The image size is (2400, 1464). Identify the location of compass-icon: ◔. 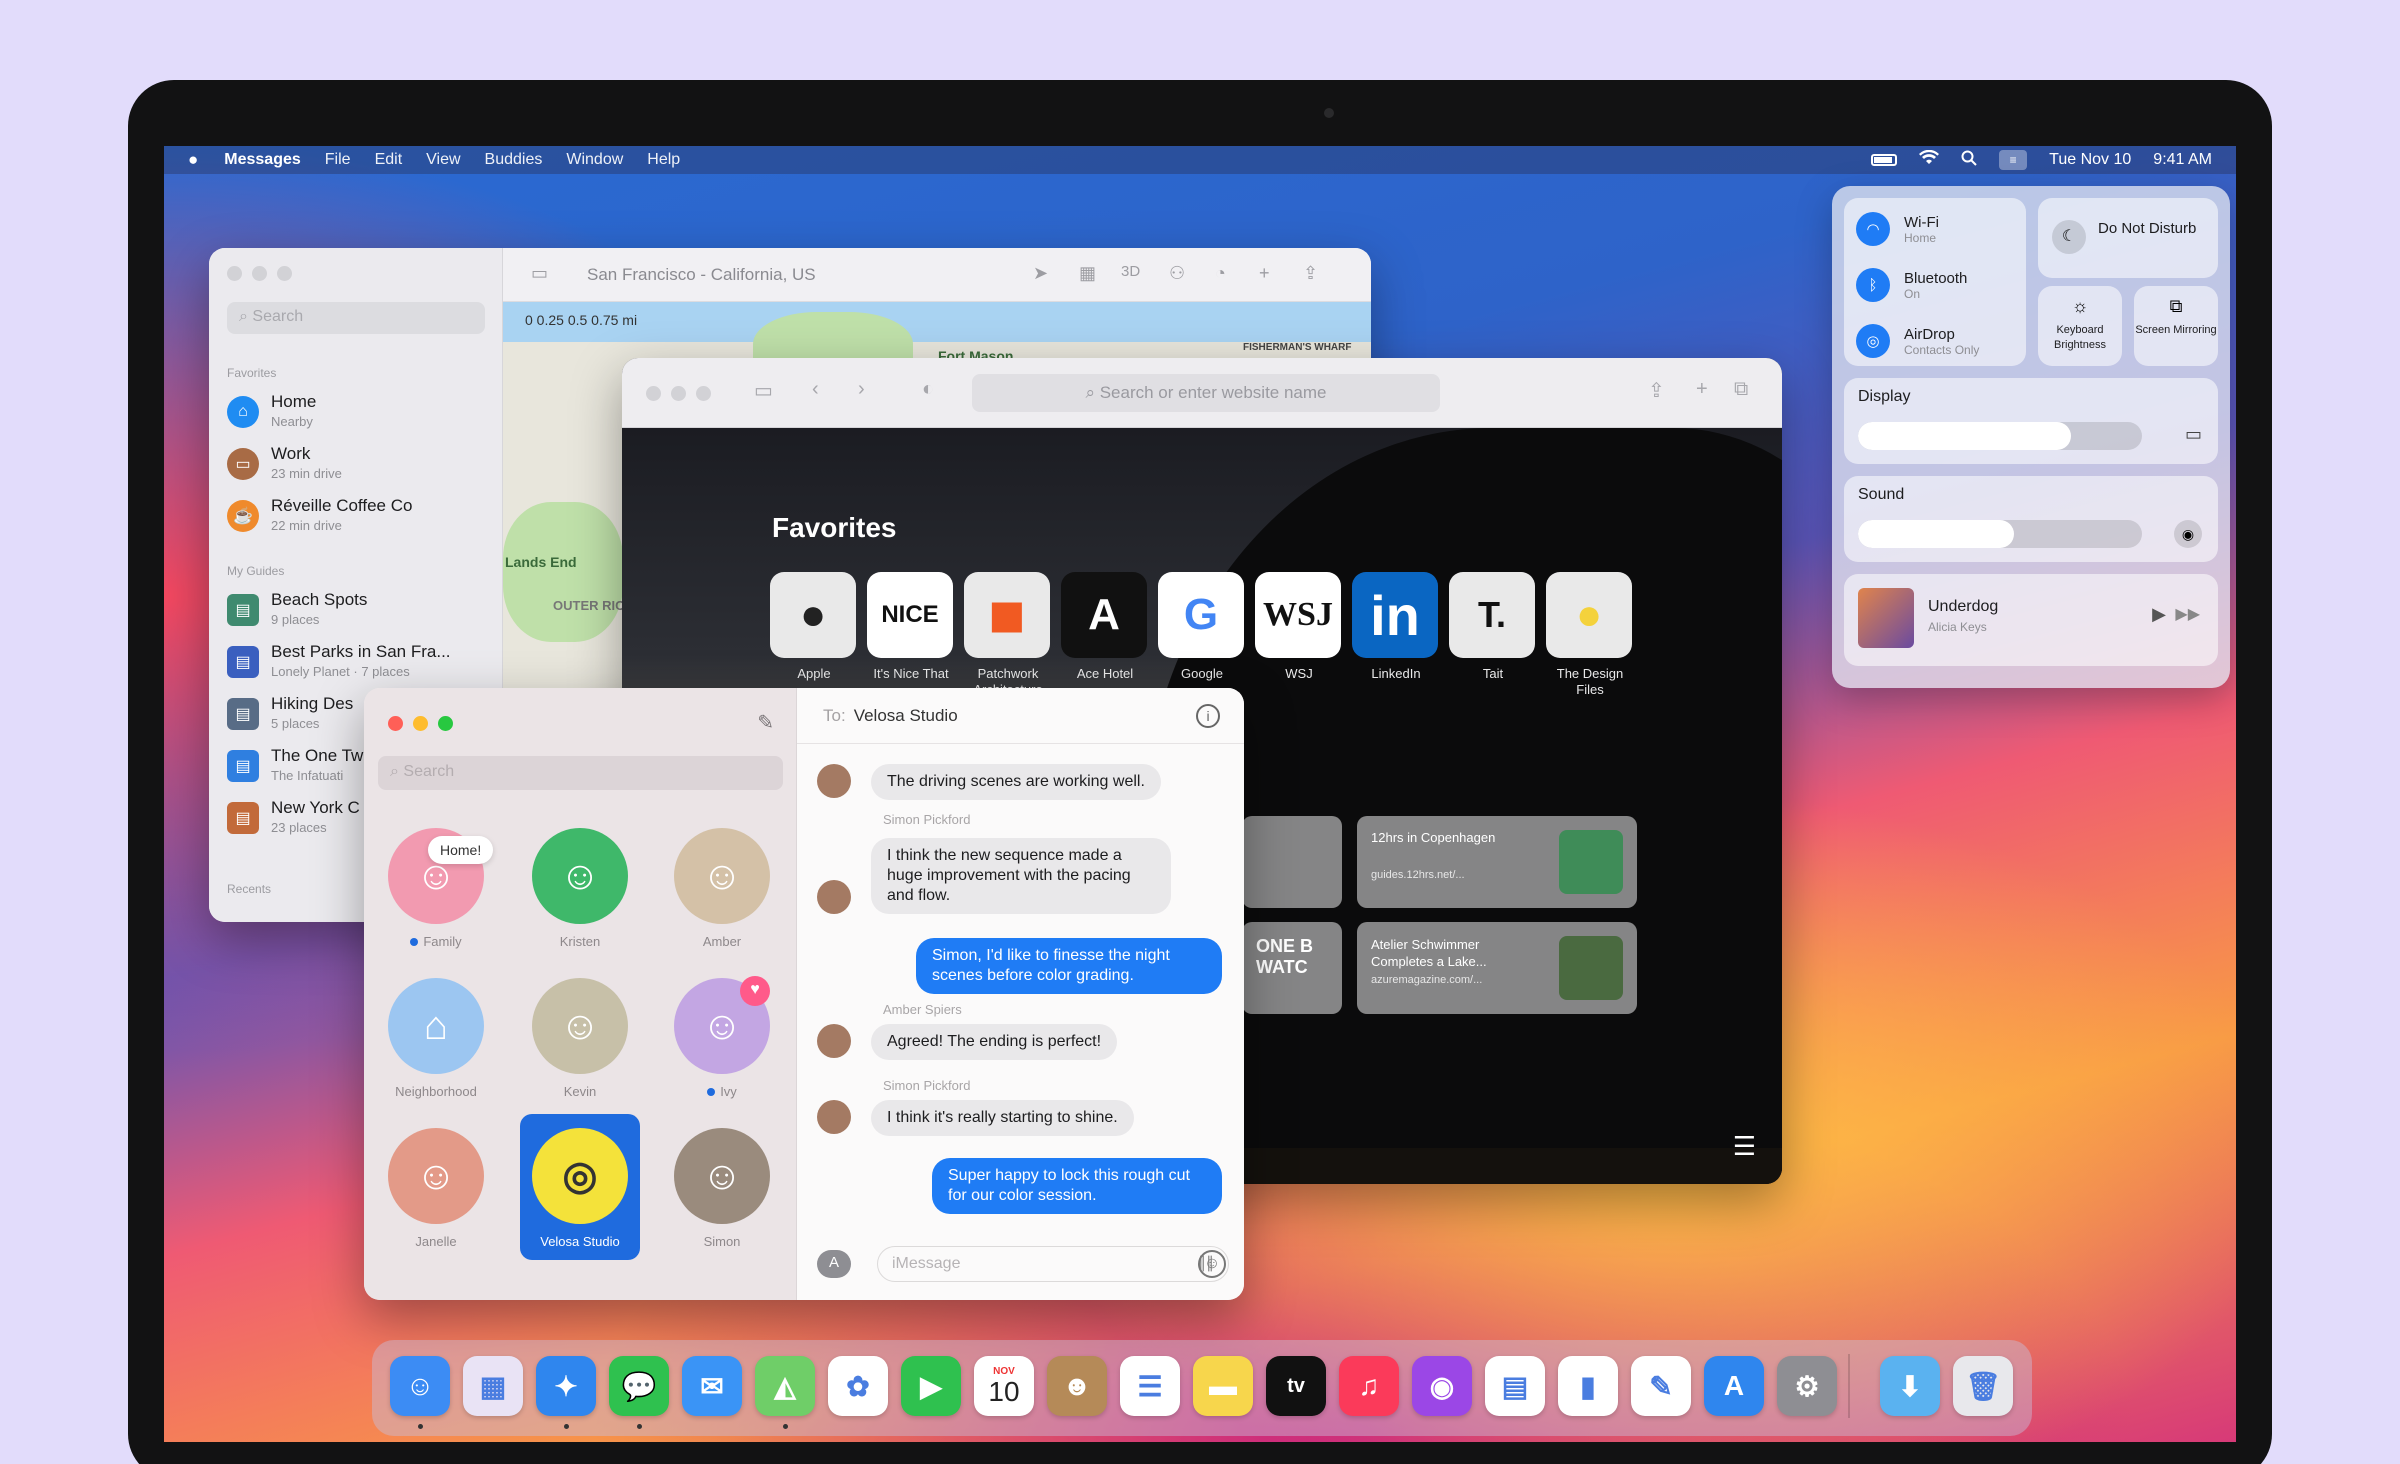
(1220, 273).